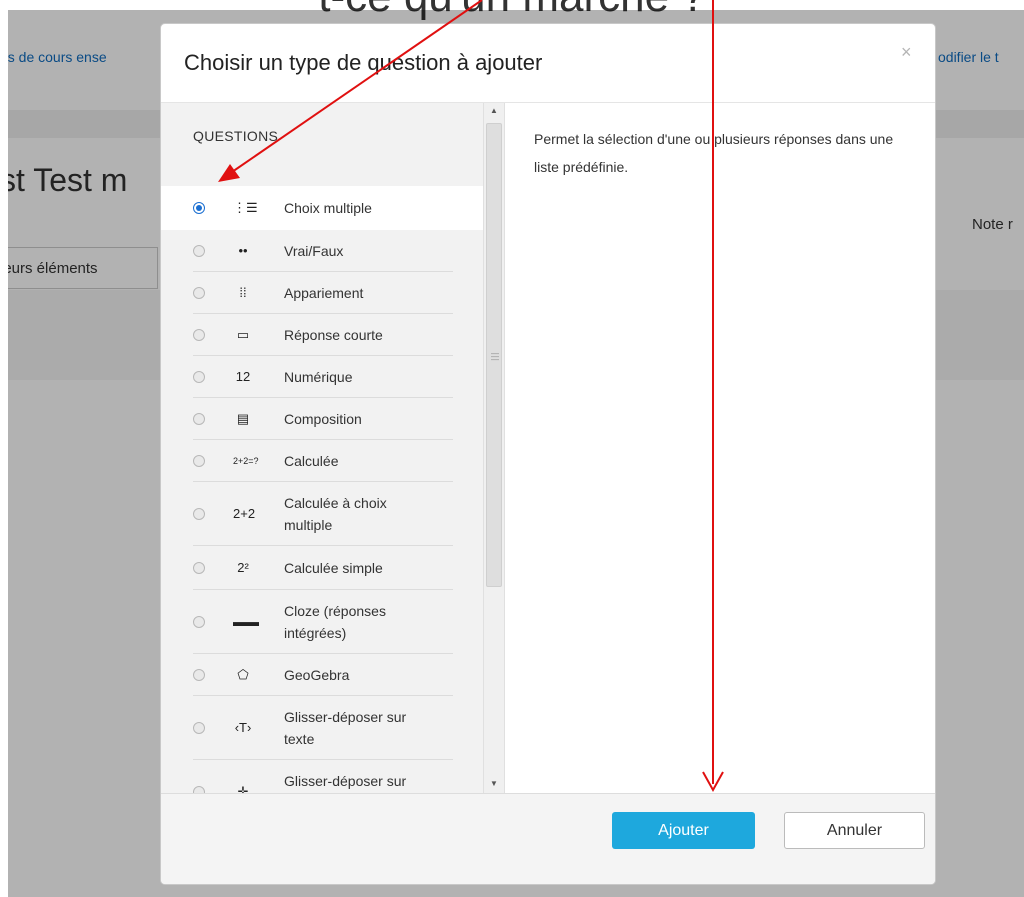 Image resolution: width=1024 pixels, height=897 pixels. What do you see at coordinates (548, 838) in the screenshot?
I see `dialog-footer: Ajouter Annuler` at bounding box center [548, 838].